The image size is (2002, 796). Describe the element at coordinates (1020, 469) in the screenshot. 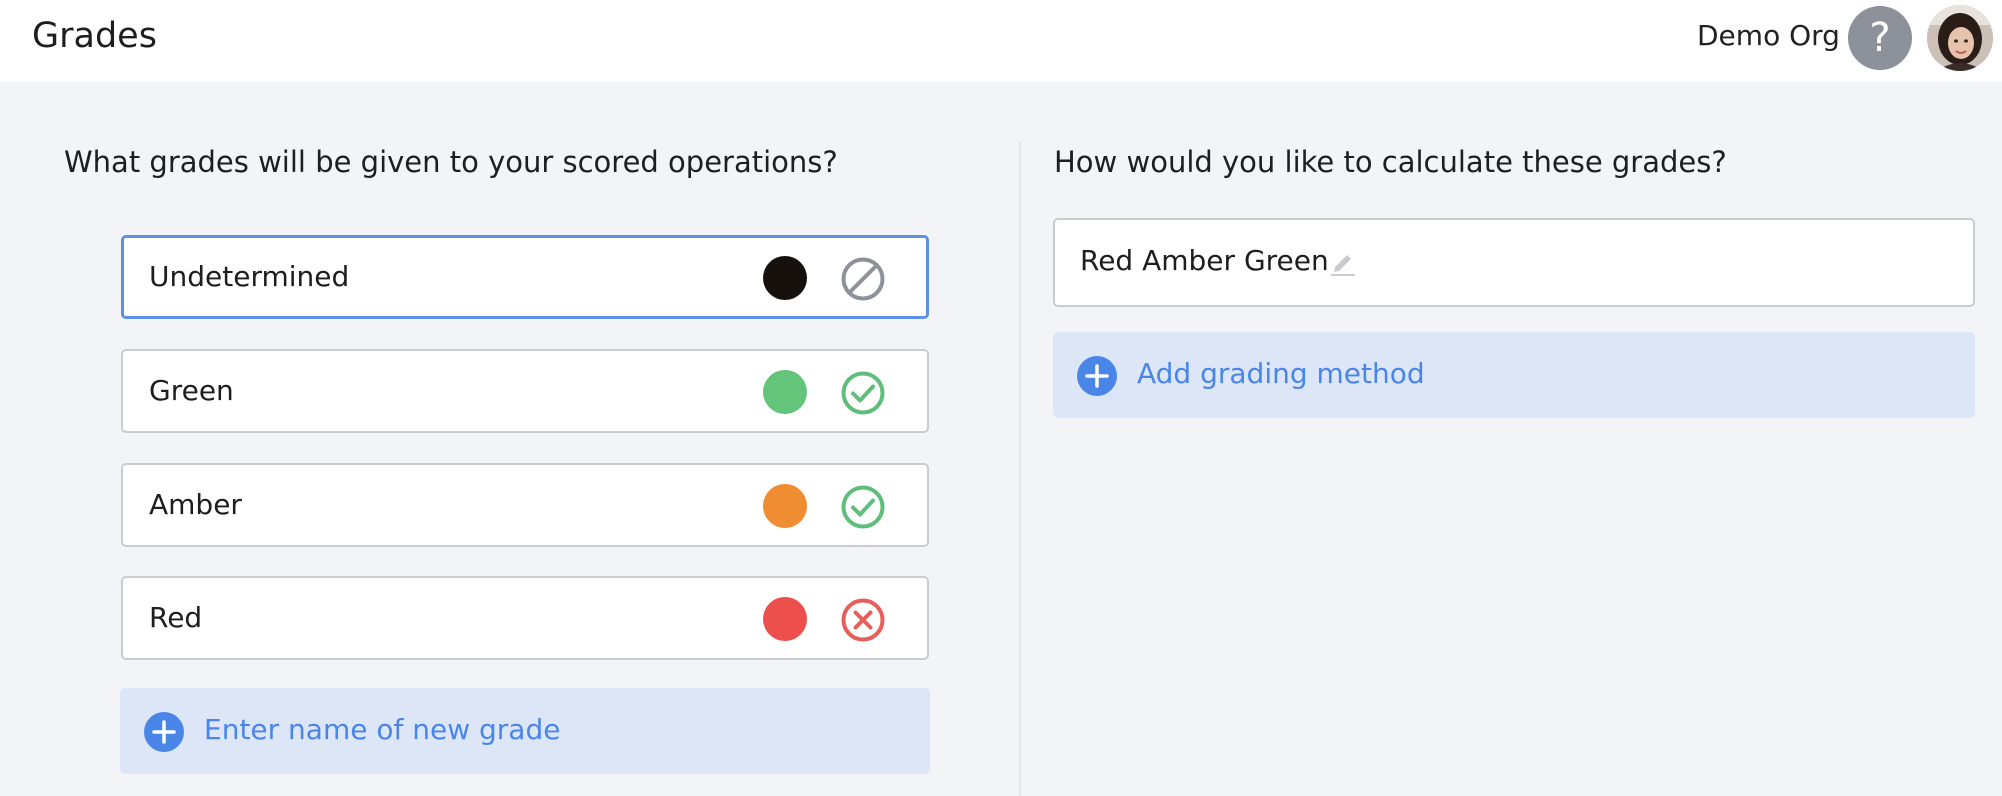

I see `panel-divider` at that location.